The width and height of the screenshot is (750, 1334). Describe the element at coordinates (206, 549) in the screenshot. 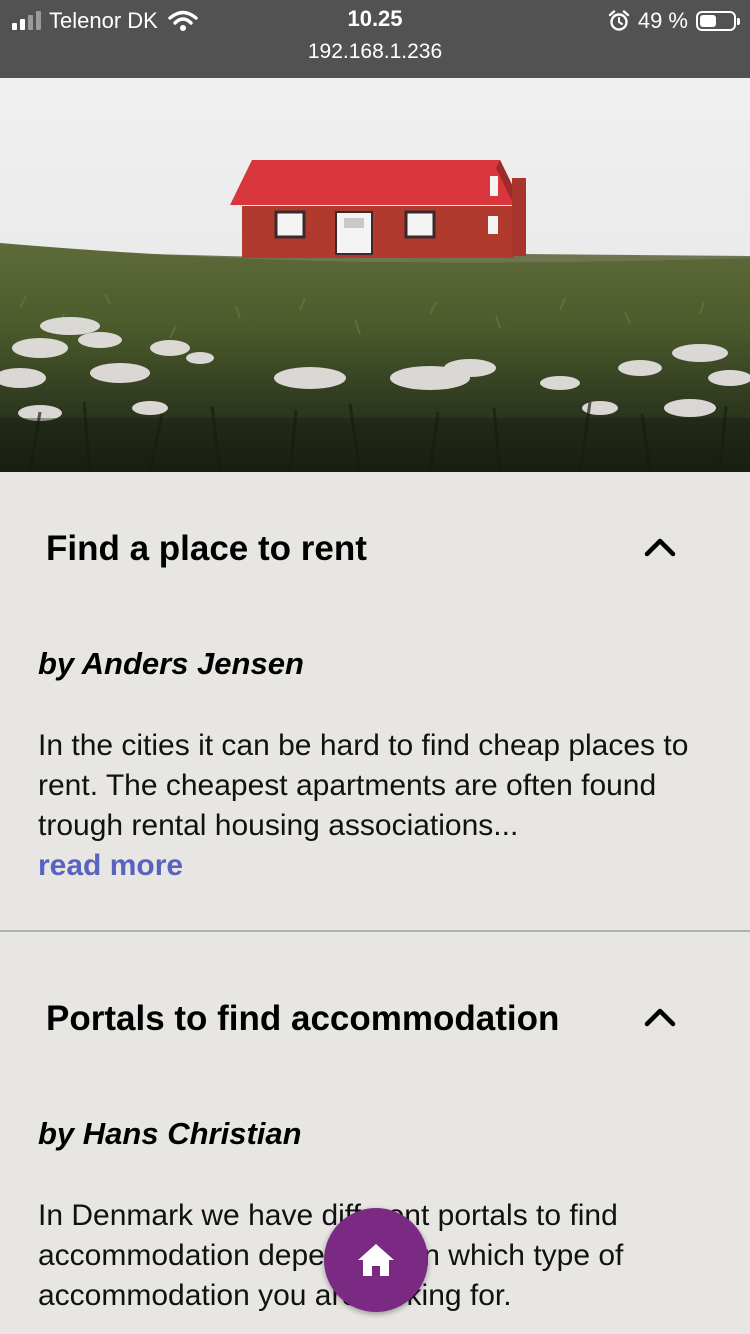

I see `article-title: Find a place to rent` at that location.